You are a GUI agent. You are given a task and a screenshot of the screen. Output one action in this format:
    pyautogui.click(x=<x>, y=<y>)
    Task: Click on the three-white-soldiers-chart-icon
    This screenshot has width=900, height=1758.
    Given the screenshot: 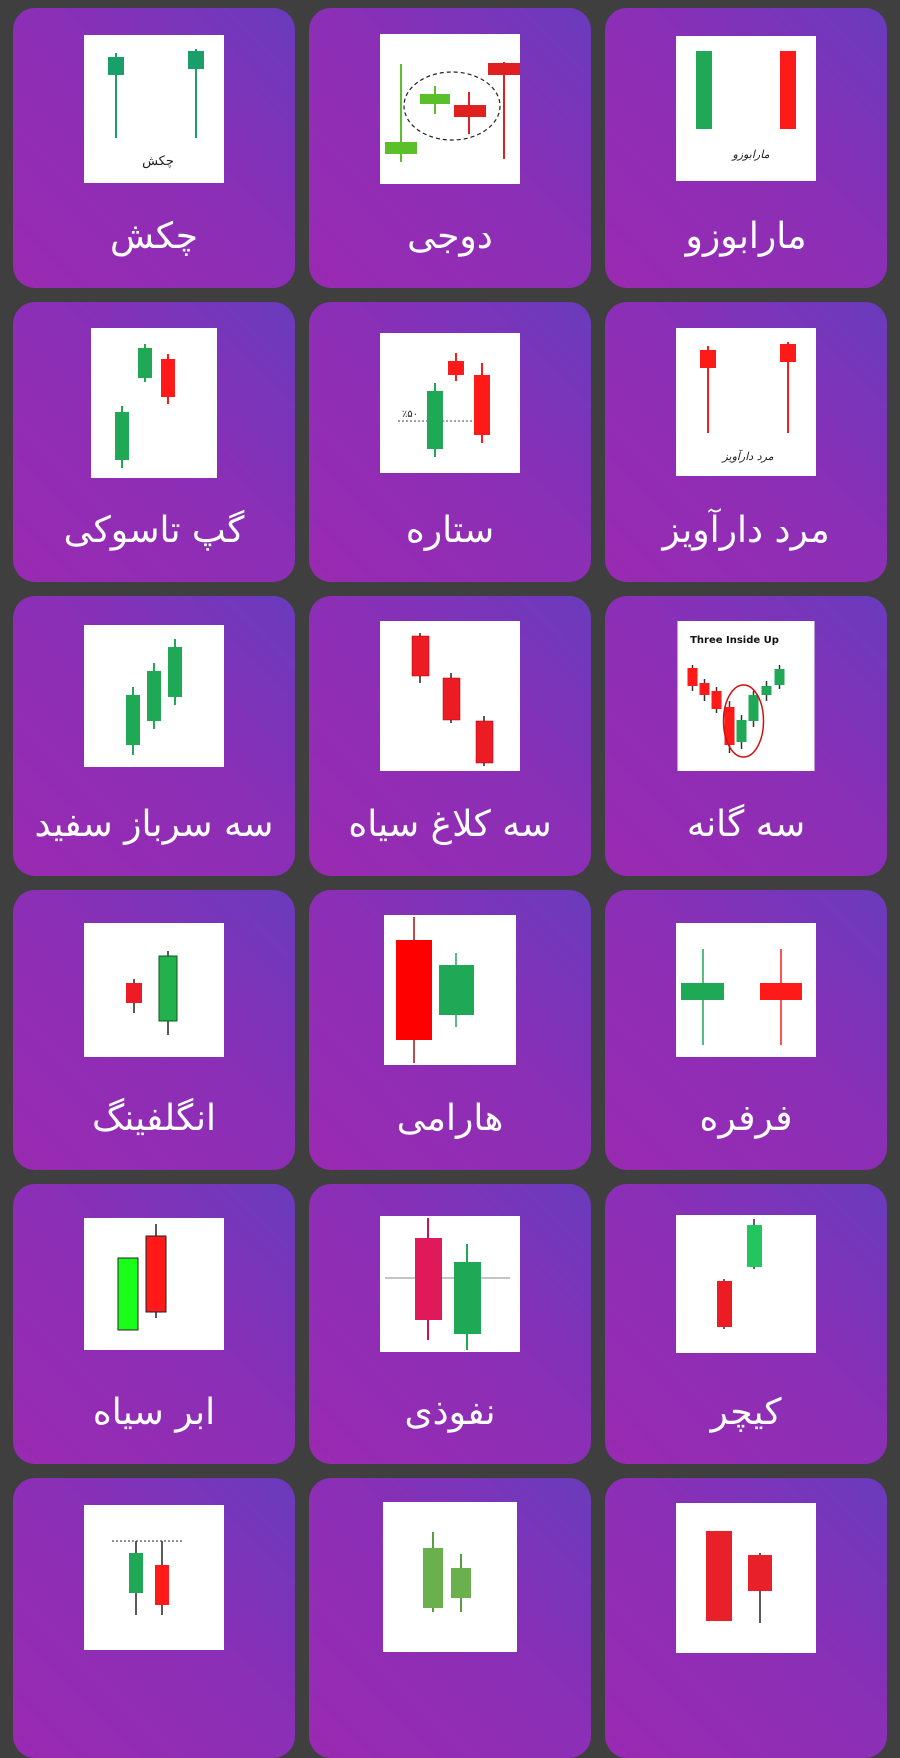 What is the action you would take?
    pyautogui.click(x=154, y=696)
    